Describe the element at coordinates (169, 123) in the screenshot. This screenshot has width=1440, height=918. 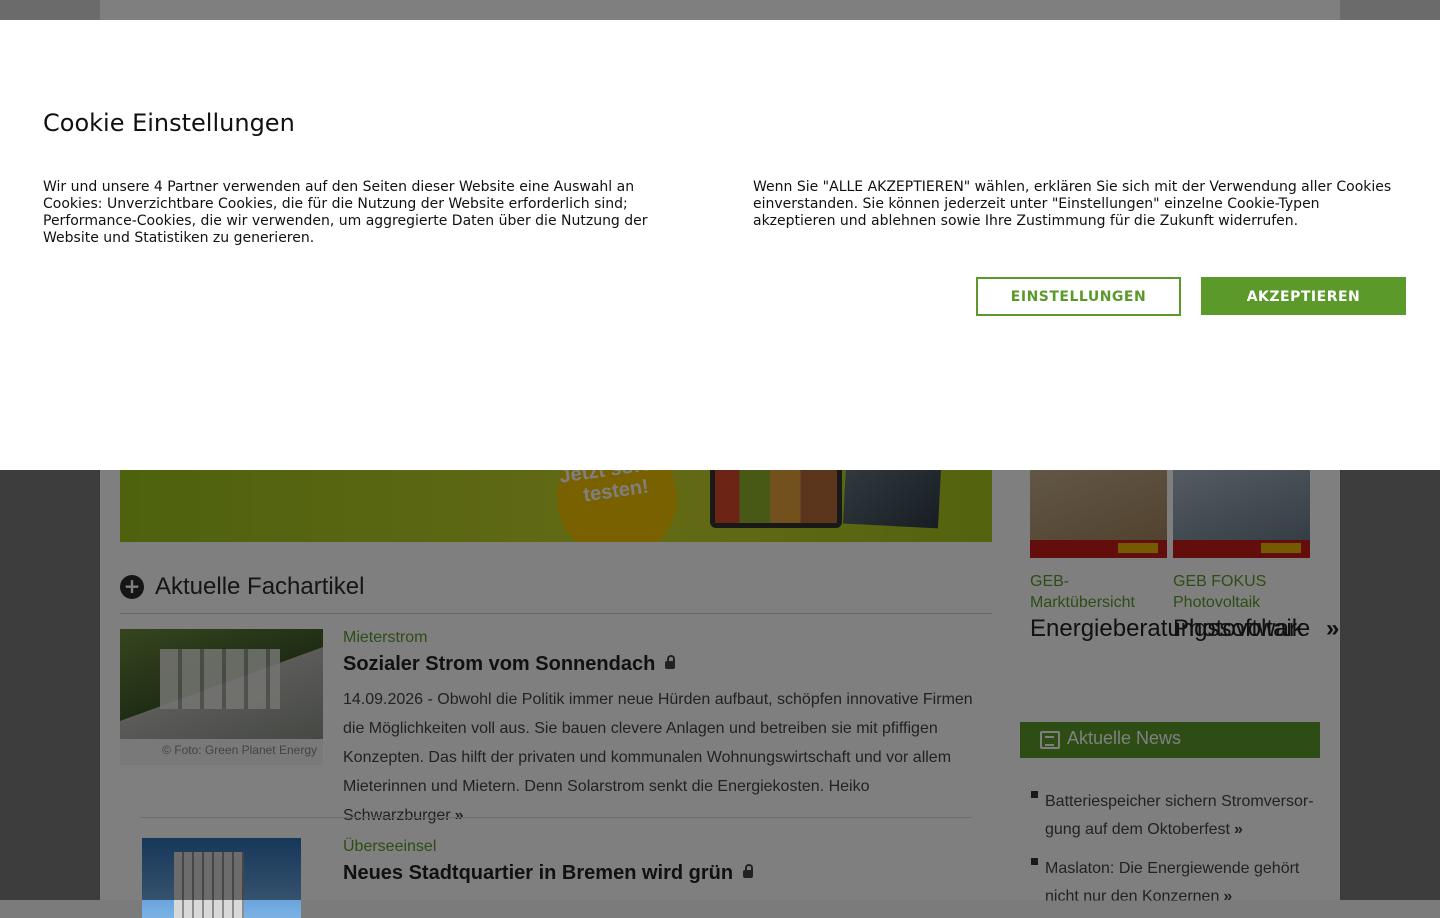
I see `modal-title: Cookie Einstellungen` at that location.